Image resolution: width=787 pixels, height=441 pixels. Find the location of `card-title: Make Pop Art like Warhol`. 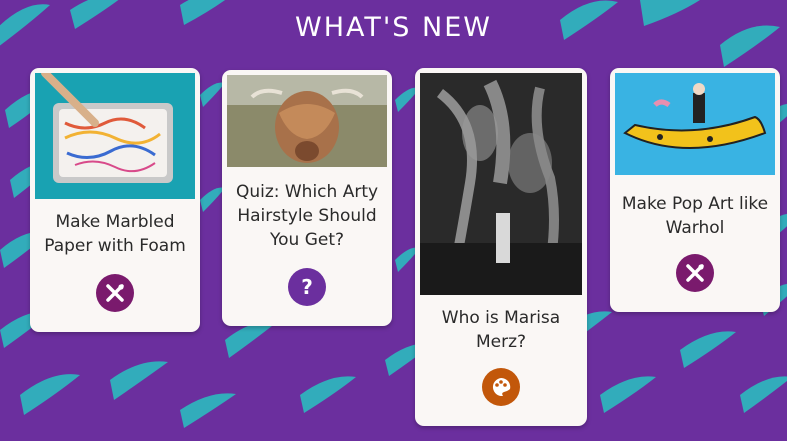

card-title: Make Pop Art like Warhol is located at coordinates (695, 216).